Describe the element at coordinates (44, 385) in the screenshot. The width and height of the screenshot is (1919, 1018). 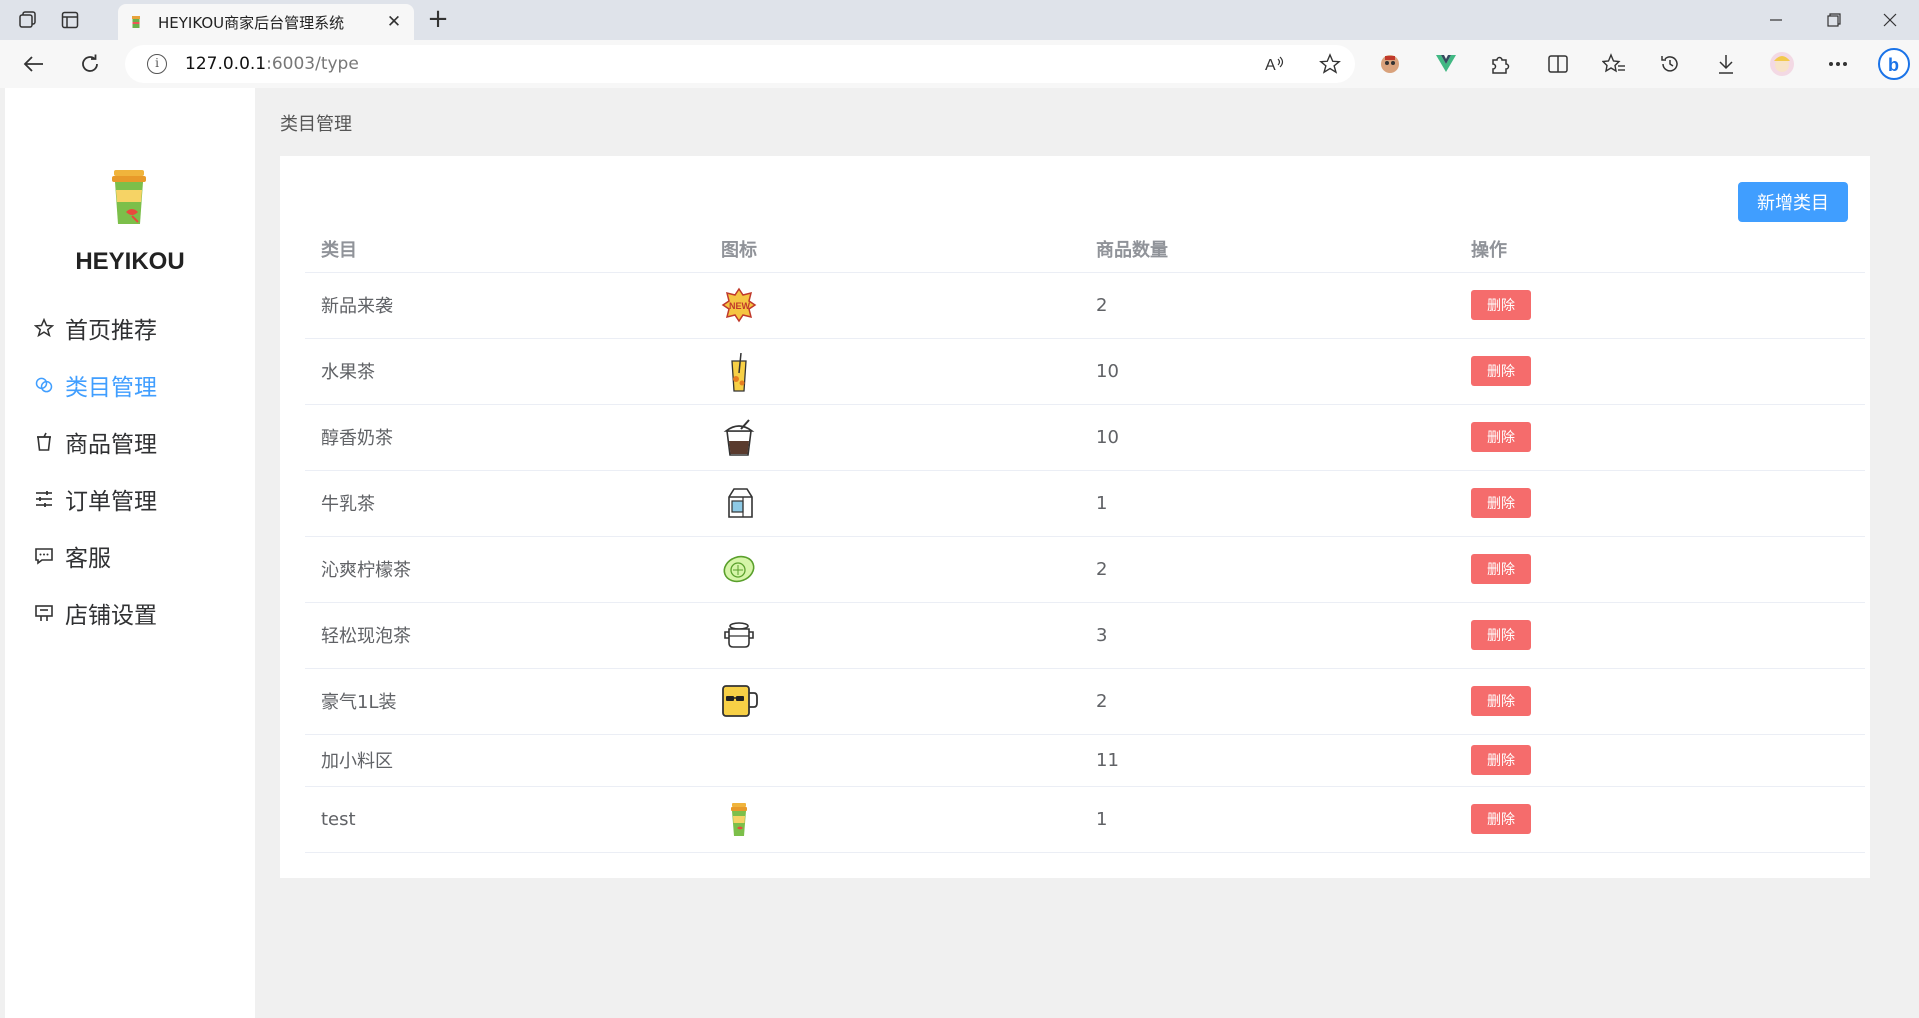
I see `link-icon` at that location.